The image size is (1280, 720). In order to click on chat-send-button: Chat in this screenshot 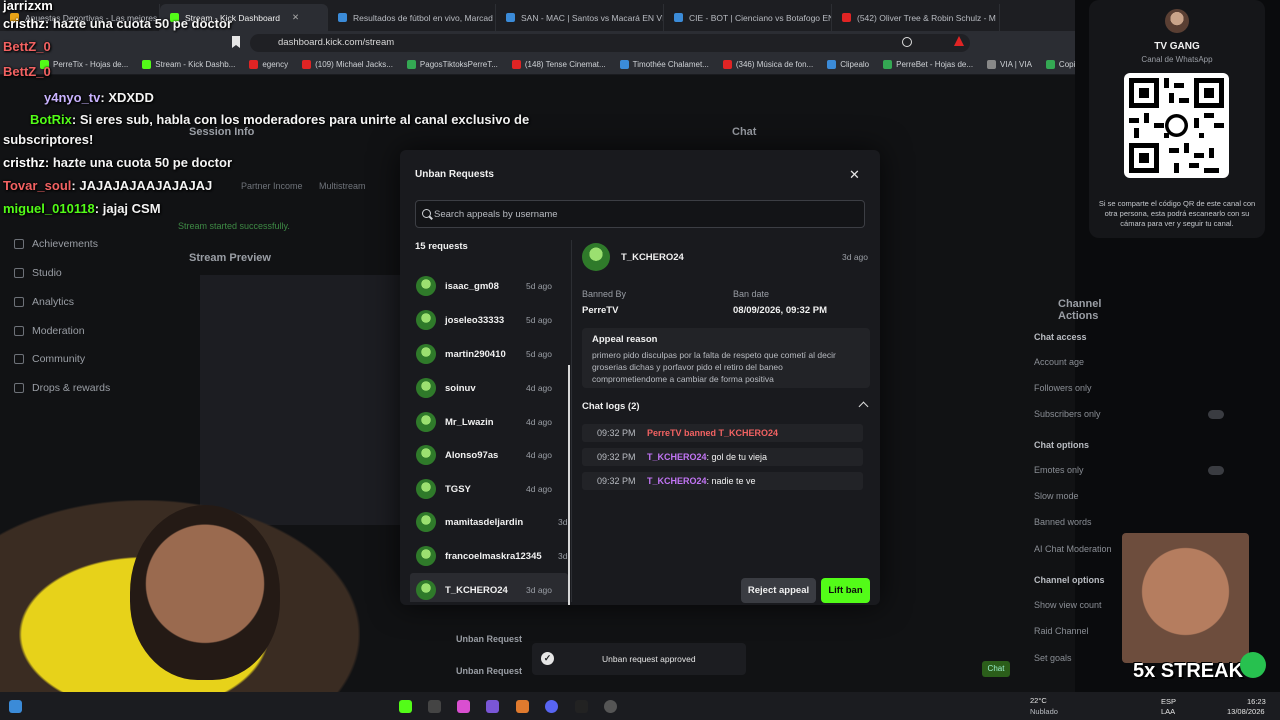, I will do `click(996, 669)`.